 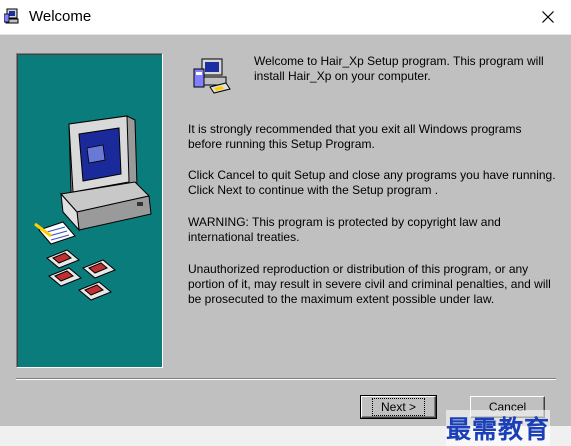 What do you see at coordinates (498, 428) in the screenshot?
I see `watermark: 最需教育` at bounding box center [498, 428].